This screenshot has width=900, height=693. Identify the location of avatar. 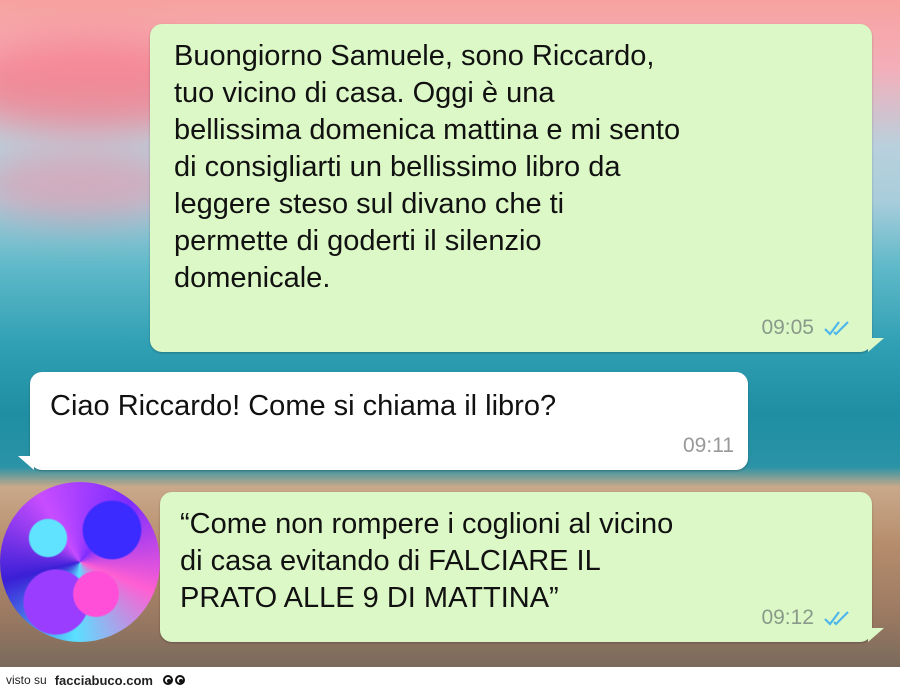
(80, 562).